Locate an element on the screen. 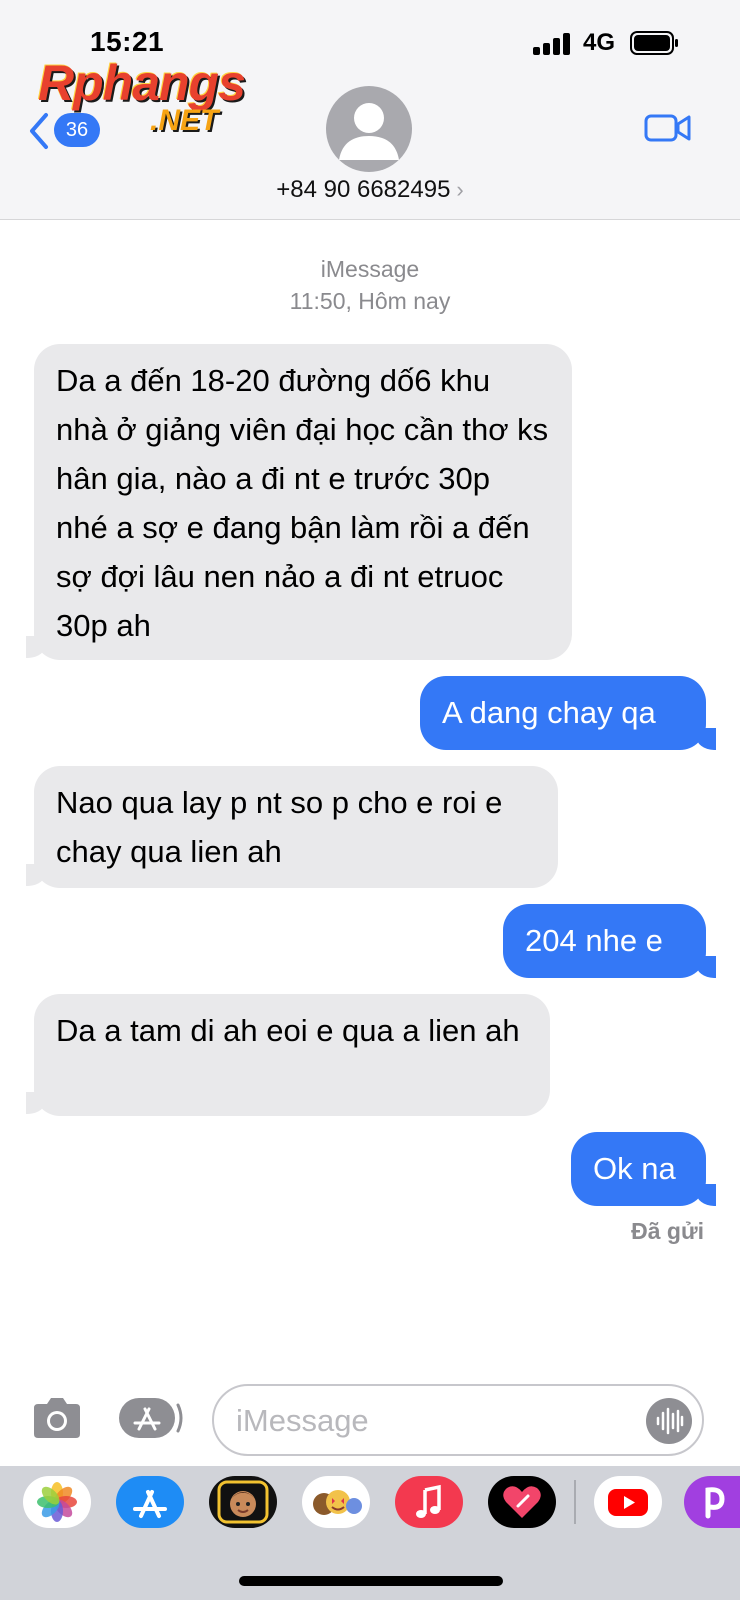 This screenshot has width=740, height=1600. message-text: Da a tam di ah eoi e qua a lien ah is located at coordinates (288, 1030).